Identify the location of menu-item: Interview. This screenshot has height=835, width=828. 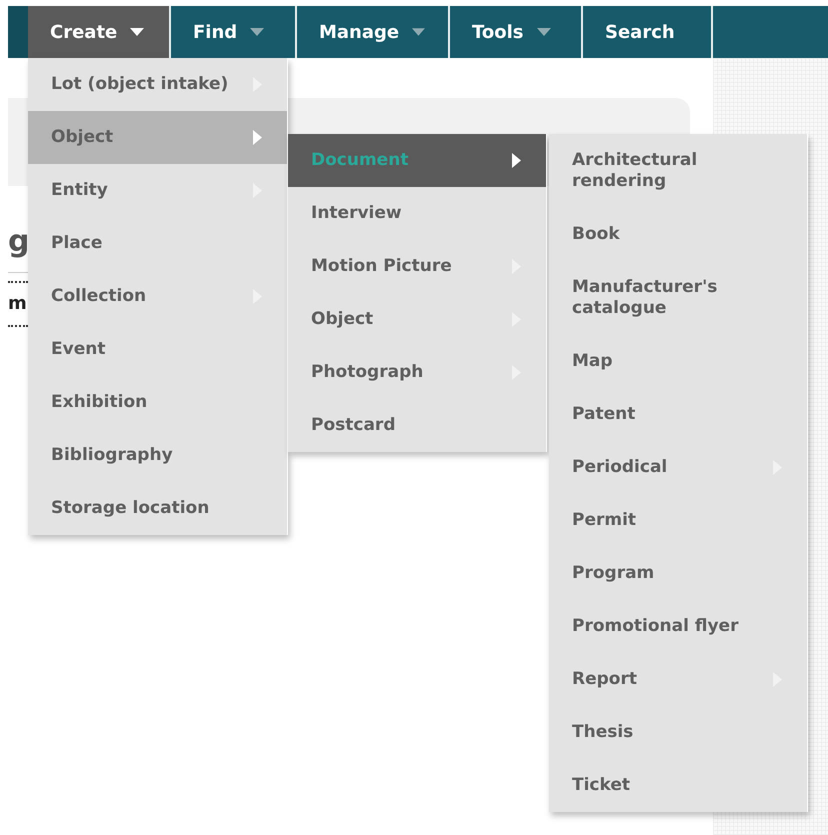
(417, 213).